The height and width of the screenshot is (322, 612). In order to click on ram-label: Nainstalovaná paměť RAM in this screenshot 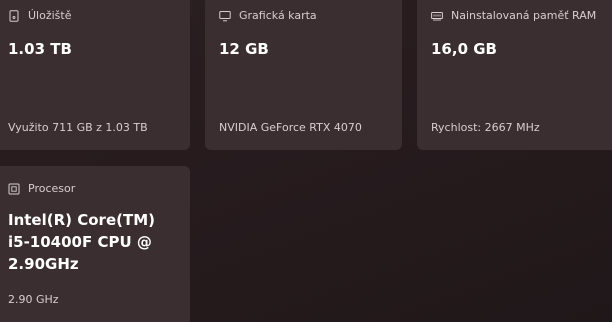, I will do `click(524, 15)`.